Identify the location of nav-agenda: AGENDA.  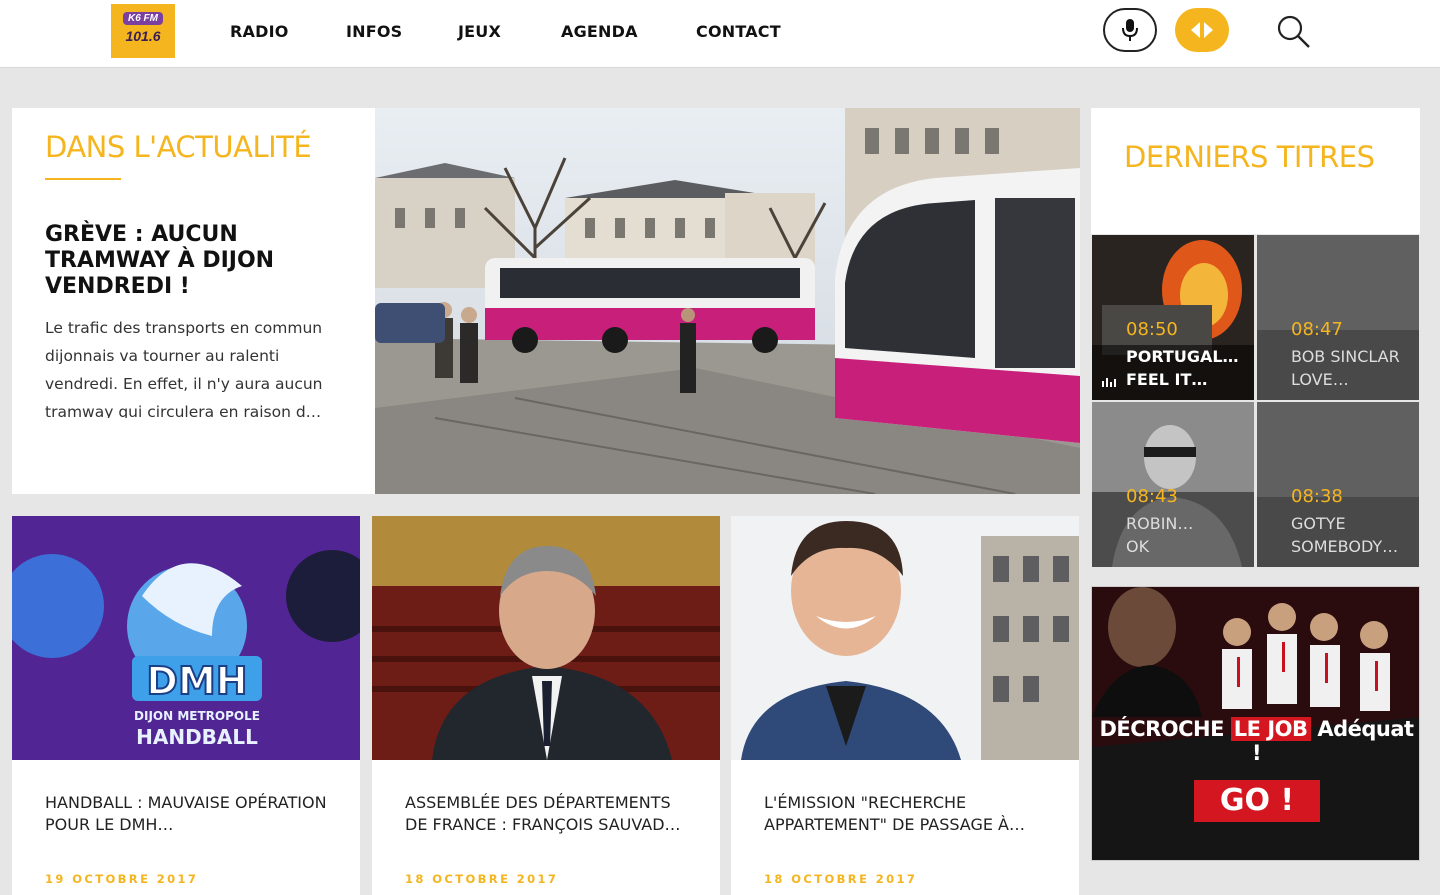
(599, 31).